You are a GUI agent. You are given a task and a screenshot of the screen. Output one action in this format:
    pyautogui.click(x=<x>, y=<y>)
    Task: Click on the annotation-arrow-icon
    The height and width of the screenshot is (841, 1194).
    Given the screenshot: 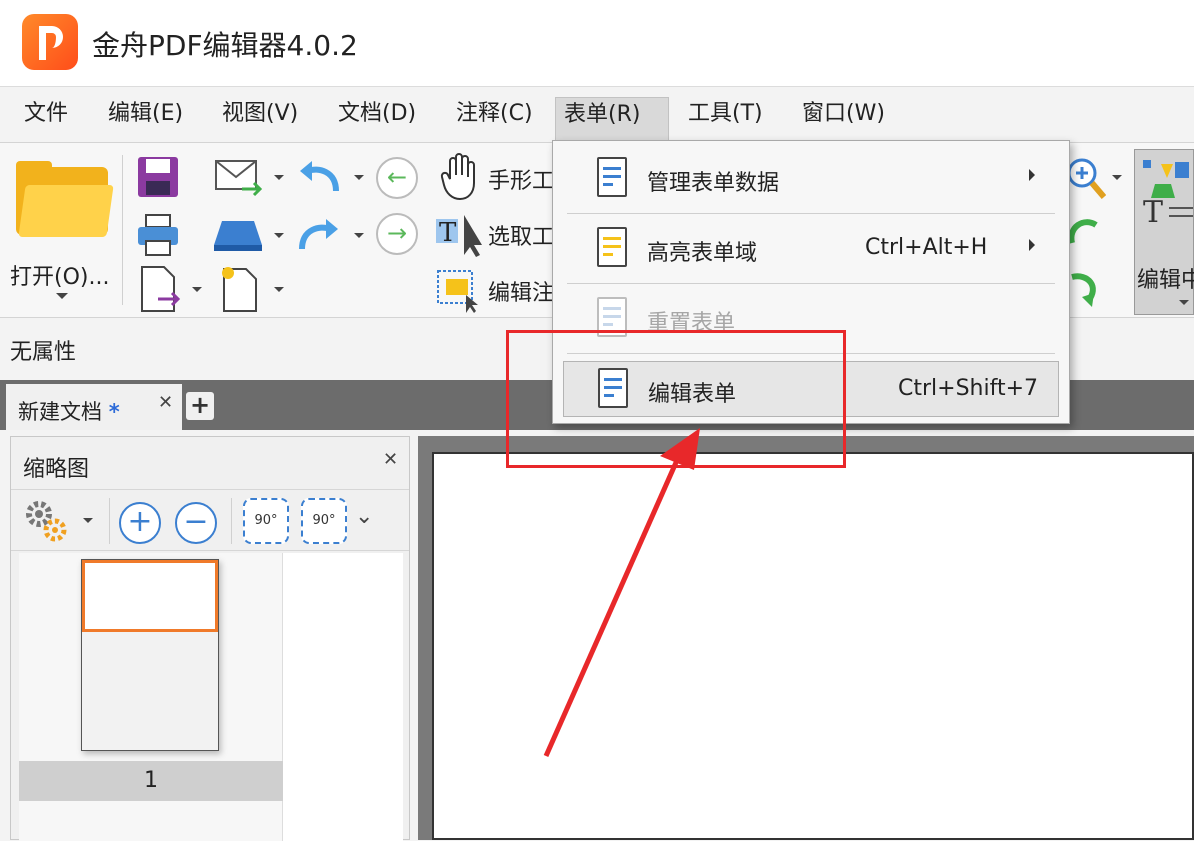 What is the action you would take?
    pyautogui.click(x=621, y=593)
    